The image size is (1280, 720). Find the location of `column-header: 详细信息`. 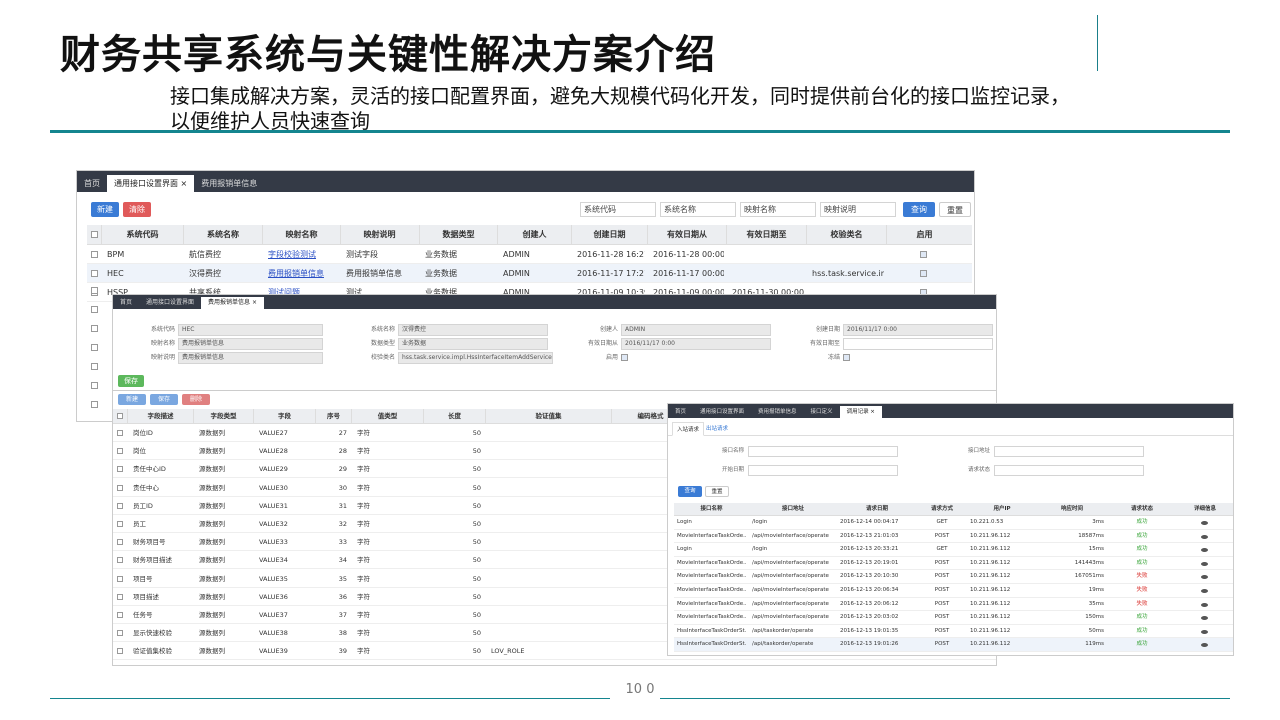

column-header: 详细信息 is located at coordinates (1205, 509).